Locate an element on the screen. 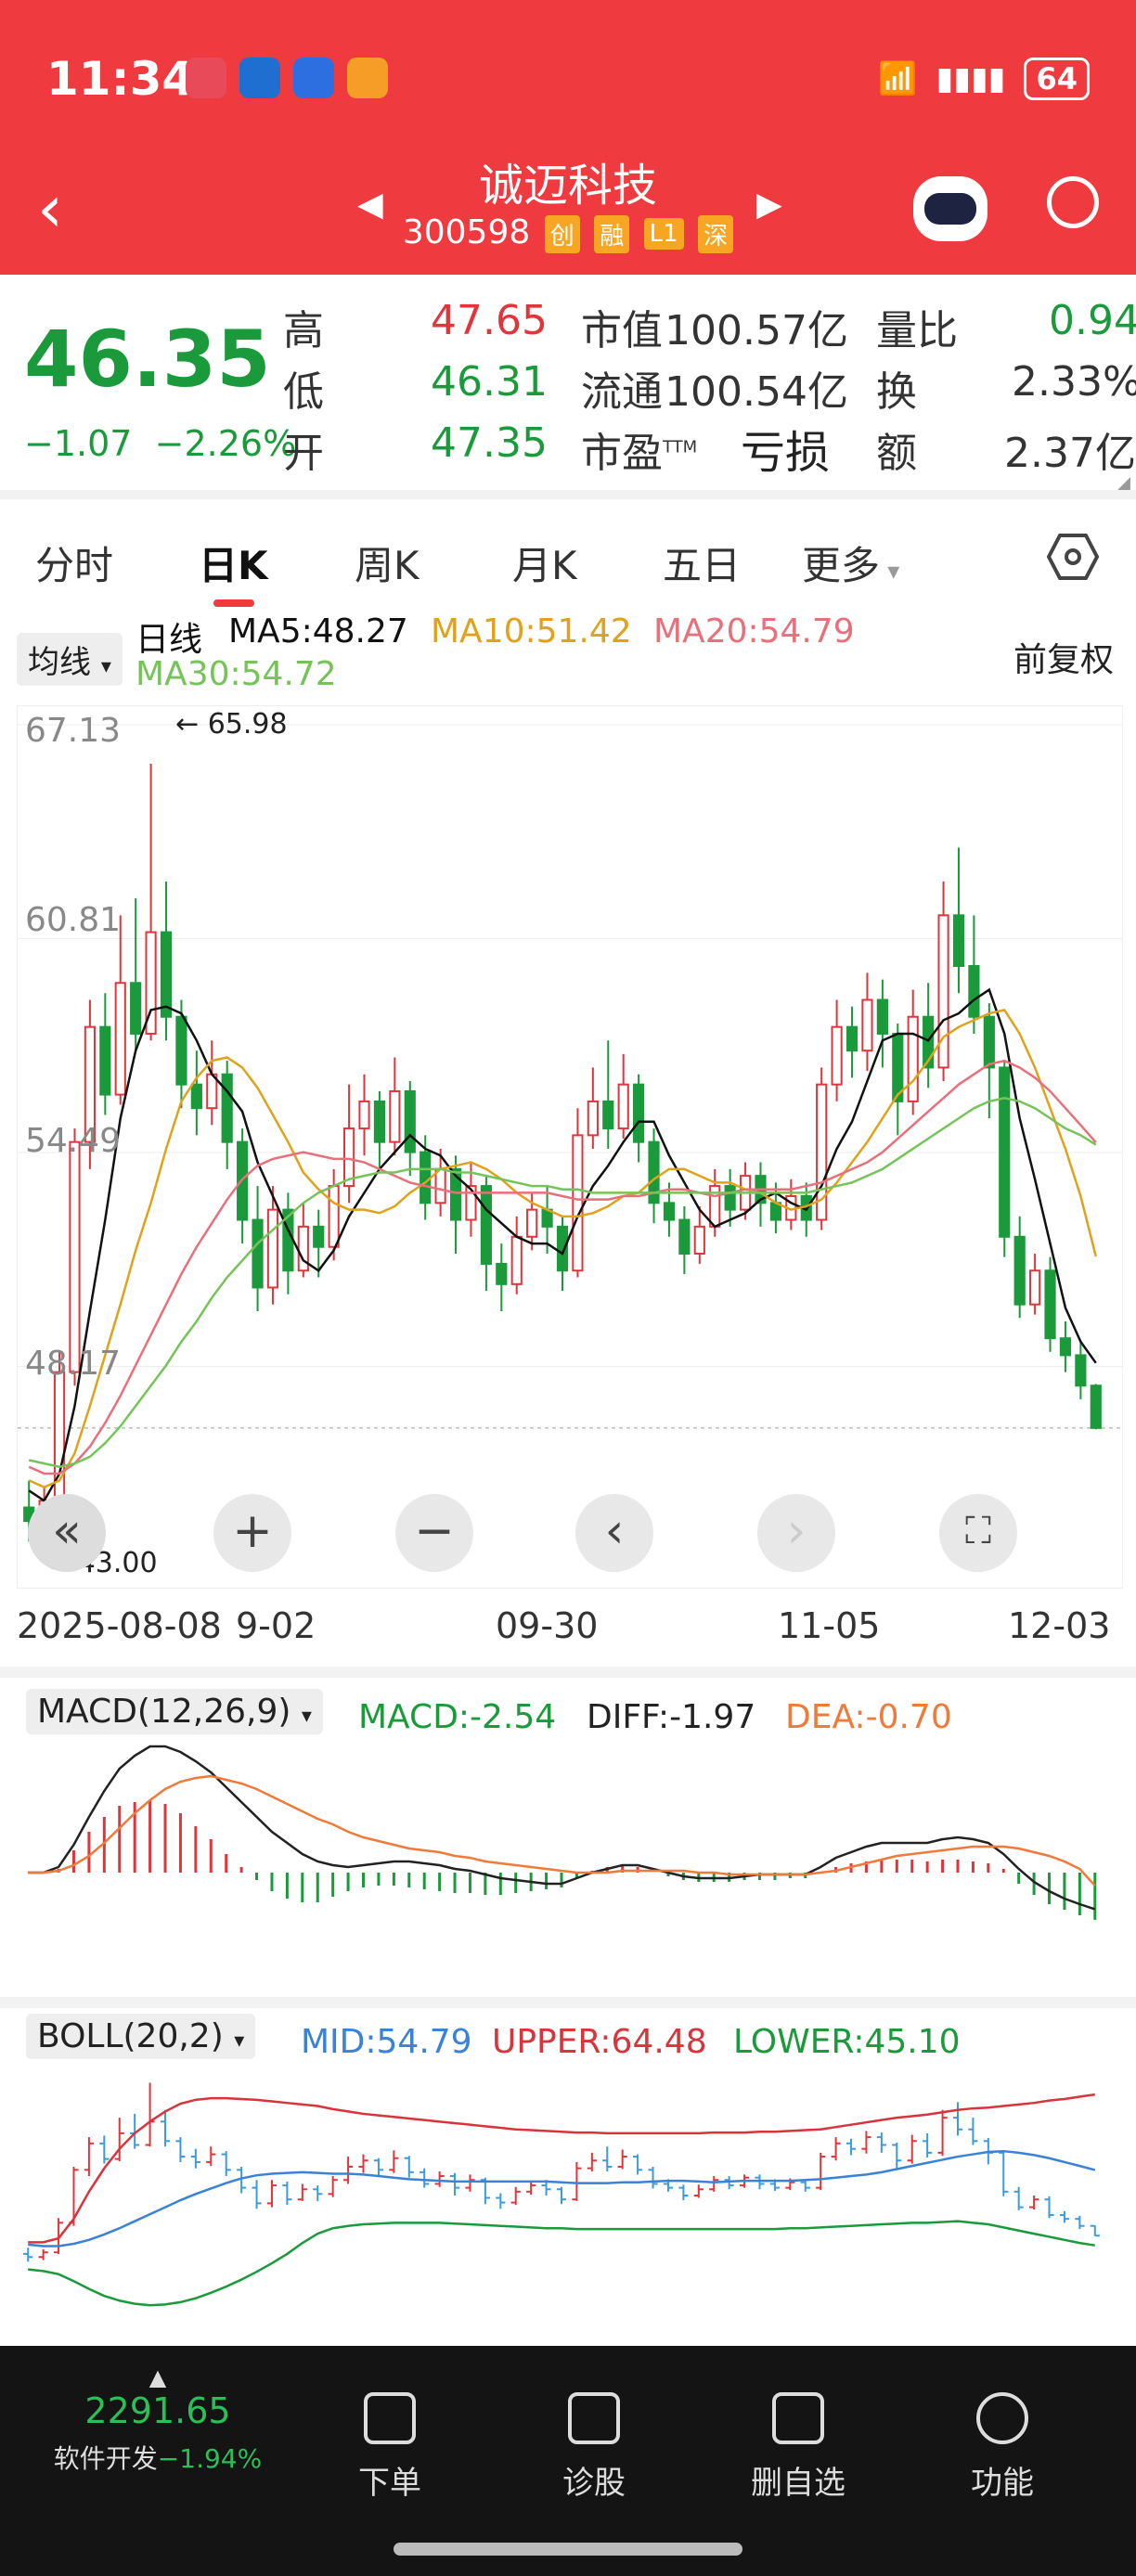 This screenshot has height=2576, width=1136. tab-daily-k: 日K is located at coordinates (233, 563).